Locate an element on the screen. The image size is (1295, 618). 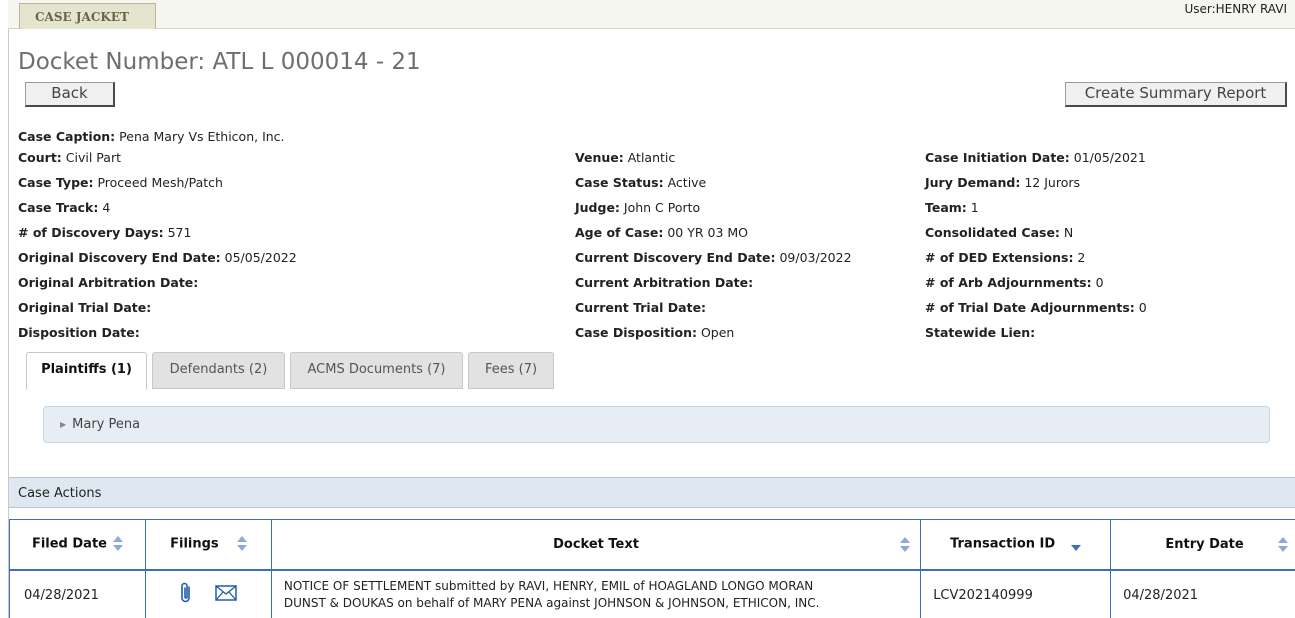
case-caption-label: Case Caption: is located at coordinates (67, 136).